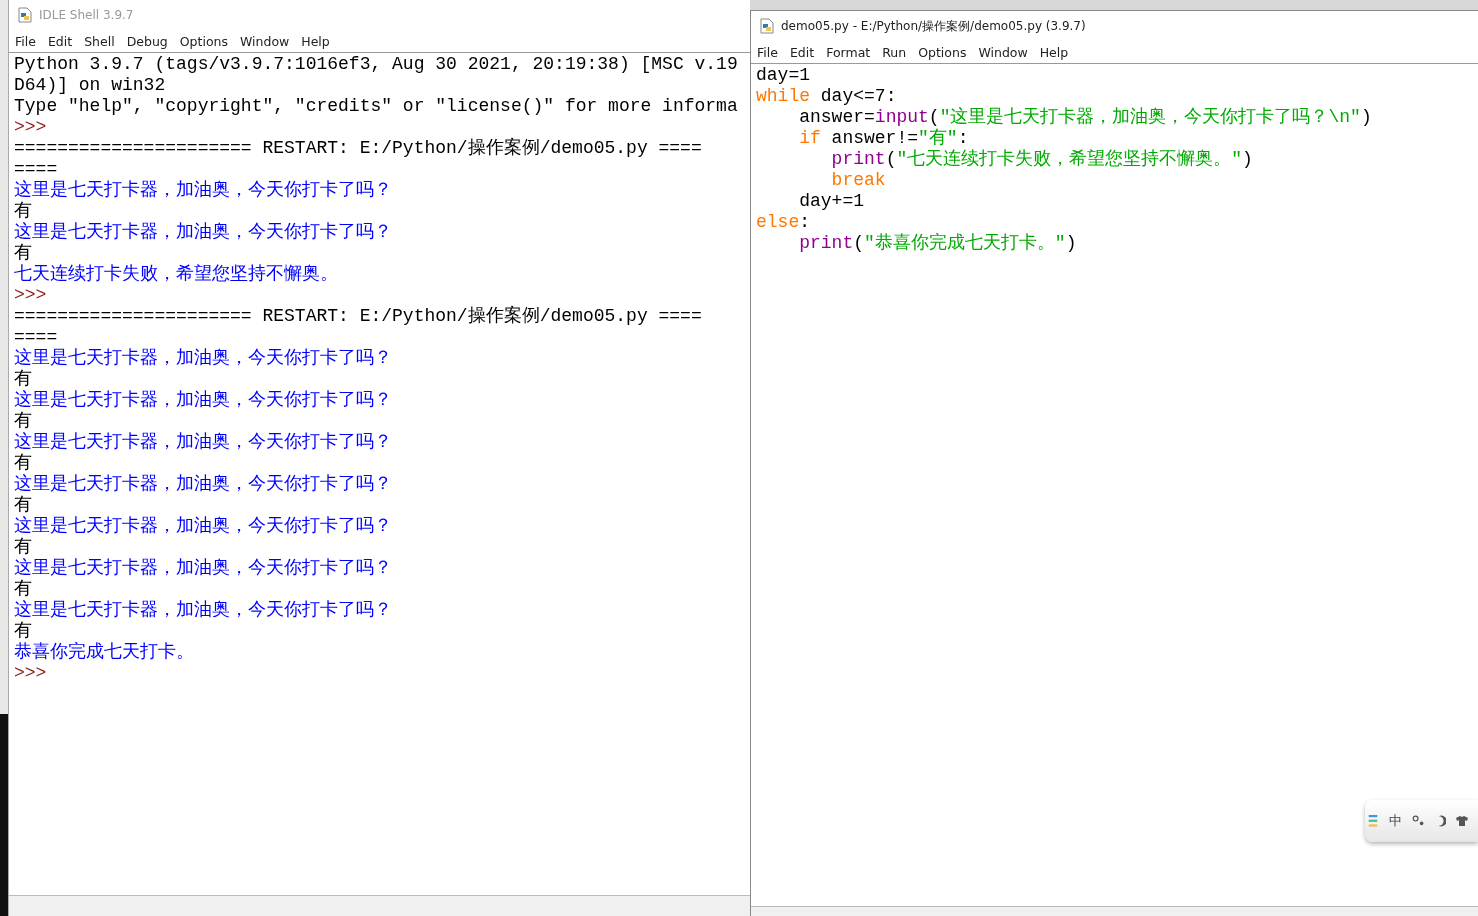 The width and height of the screenshot is (1478, 916). I want to click on console-text: Type "help", "copyright", "credits" or "license()" for more informa, so click(376, 106).